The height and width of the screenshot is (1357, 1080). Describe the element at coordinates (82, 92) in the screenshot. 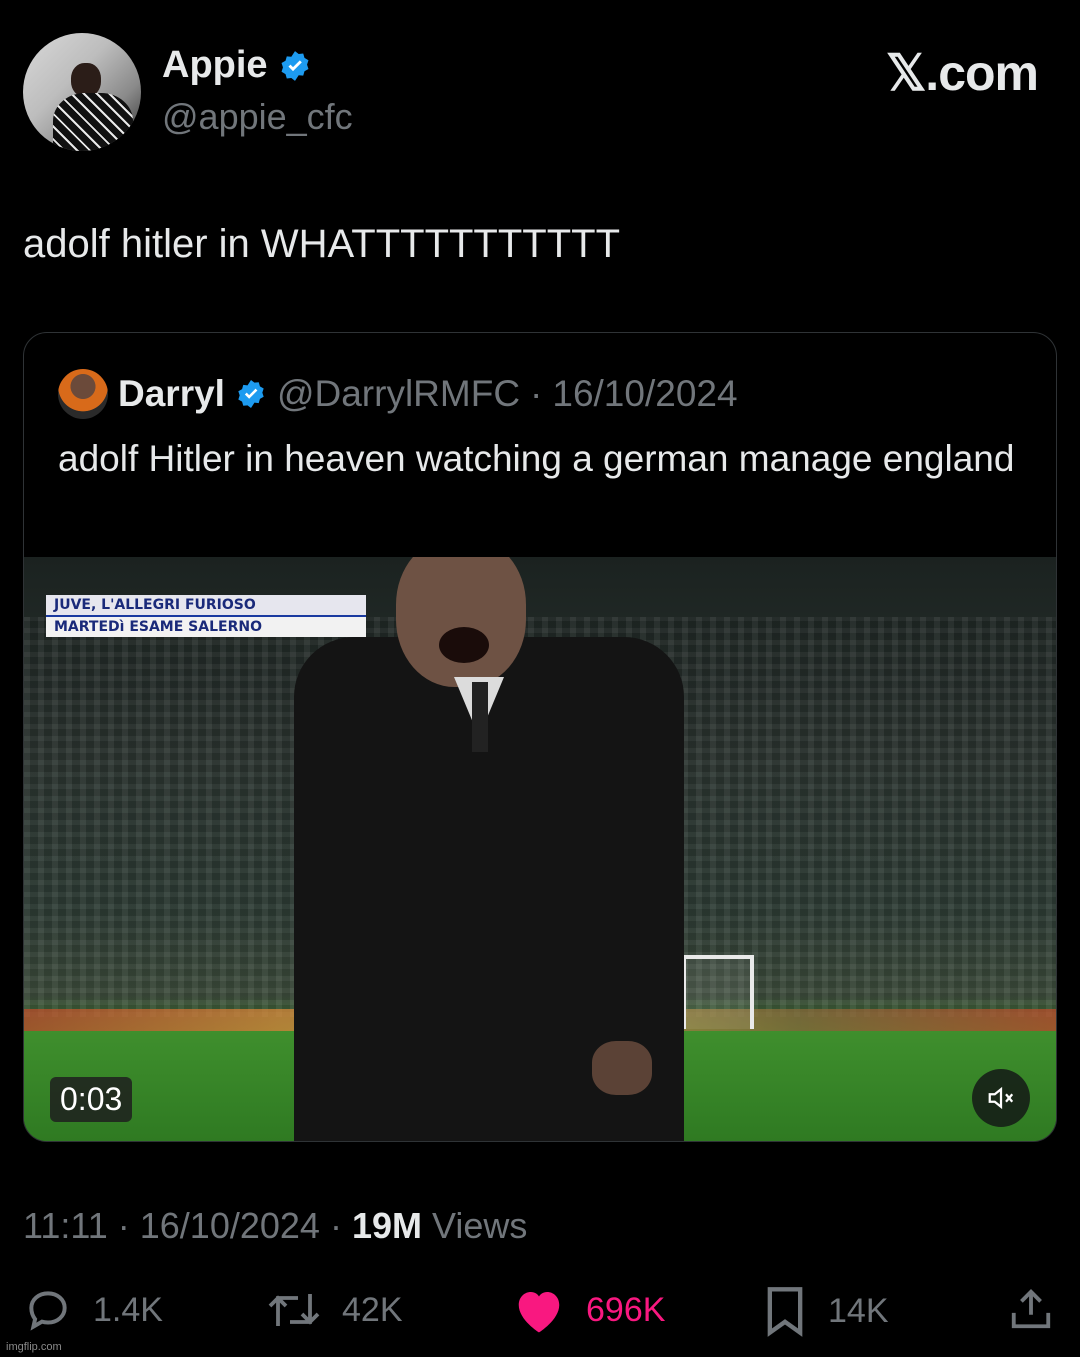

I see `author-avatar` at that location.